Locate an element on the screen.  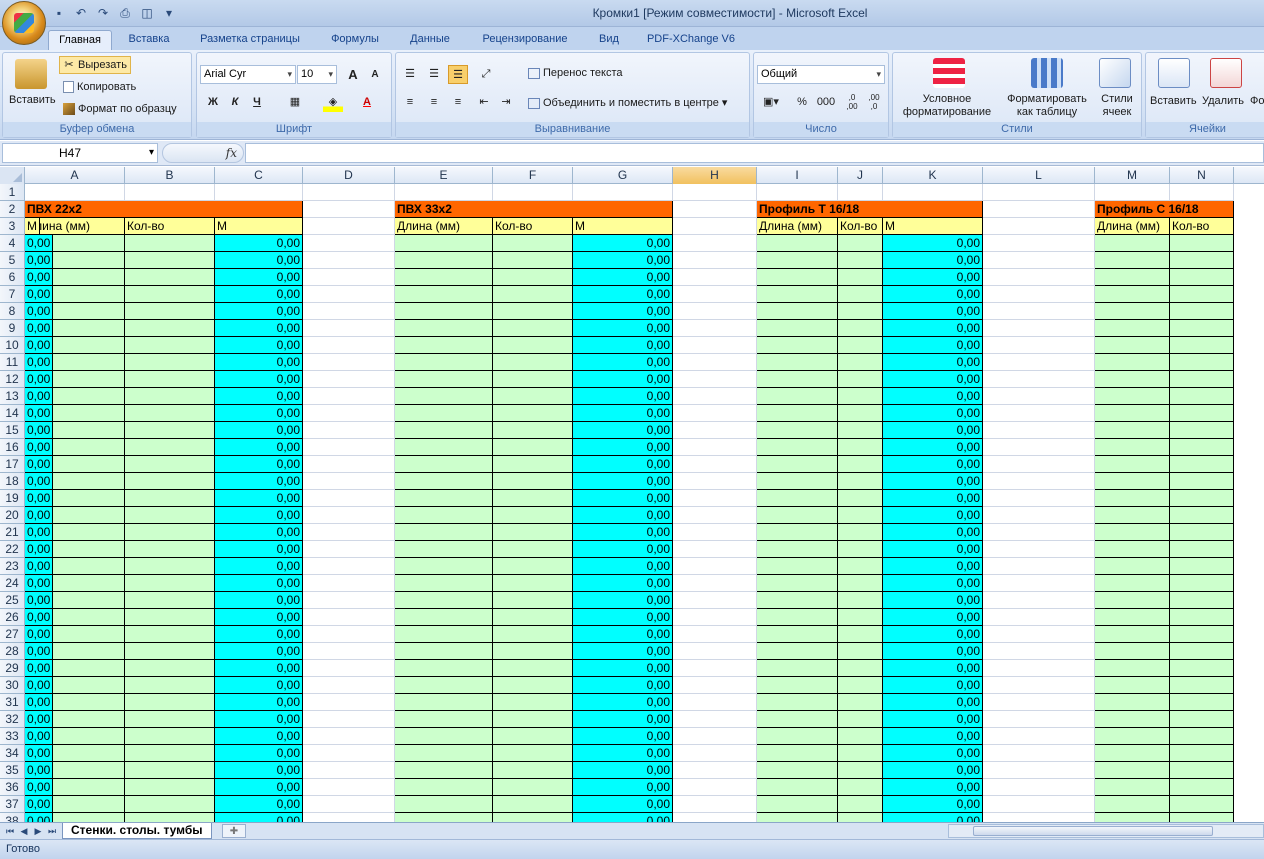
column-header-i: I is located at coordinates (797, 175).